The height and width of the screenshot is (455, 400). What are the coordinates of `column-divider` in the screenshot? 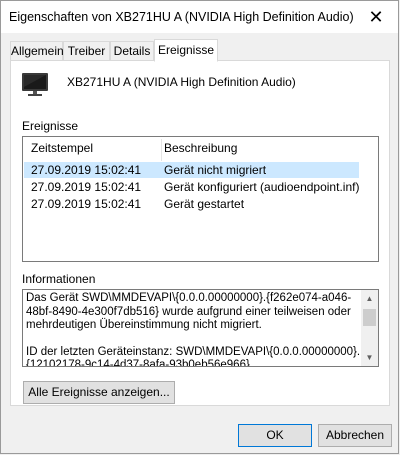 It's located at (161, 150).